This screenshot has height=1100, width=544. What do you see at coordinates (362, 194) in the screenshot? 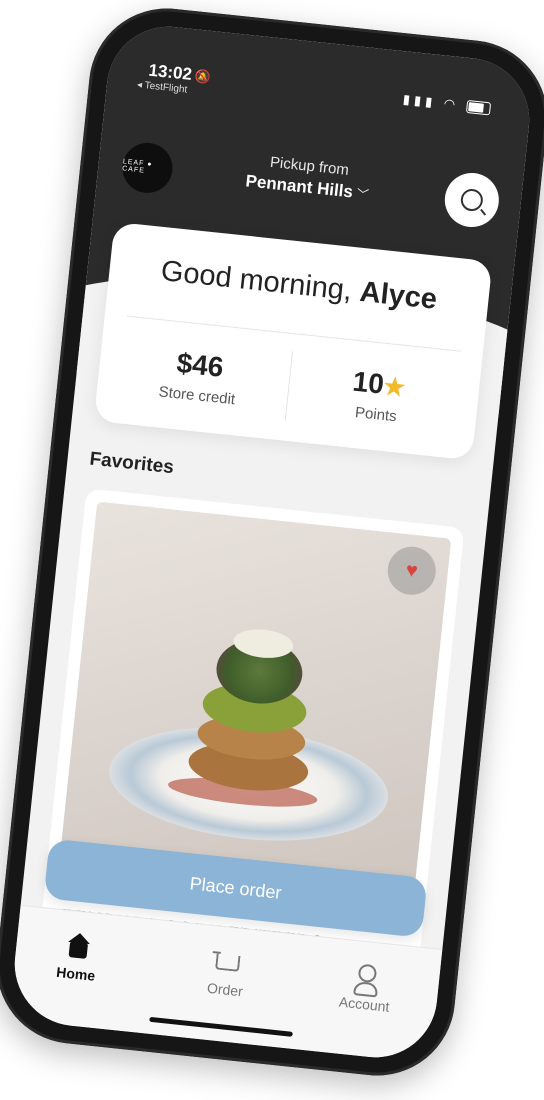
I see `chevron-down-icon: ﹀` at bounding box center [362, 194].